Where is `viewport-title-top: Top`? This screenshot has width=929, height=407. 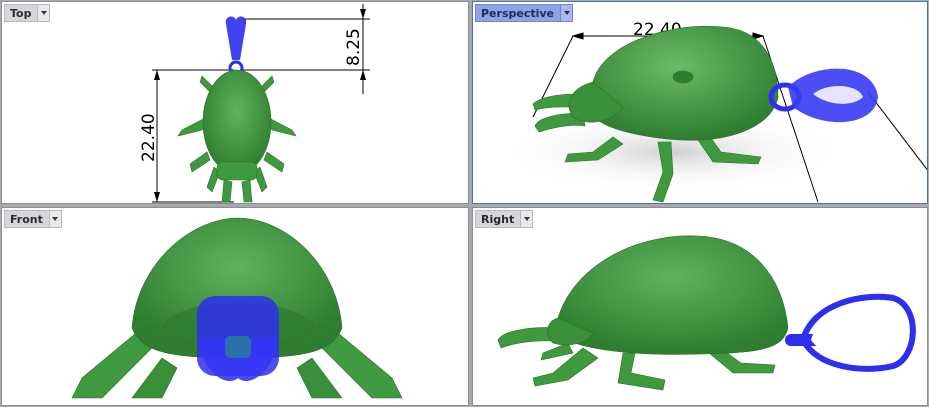 viewport-title-top: Top is located at coordinates (27, 13).